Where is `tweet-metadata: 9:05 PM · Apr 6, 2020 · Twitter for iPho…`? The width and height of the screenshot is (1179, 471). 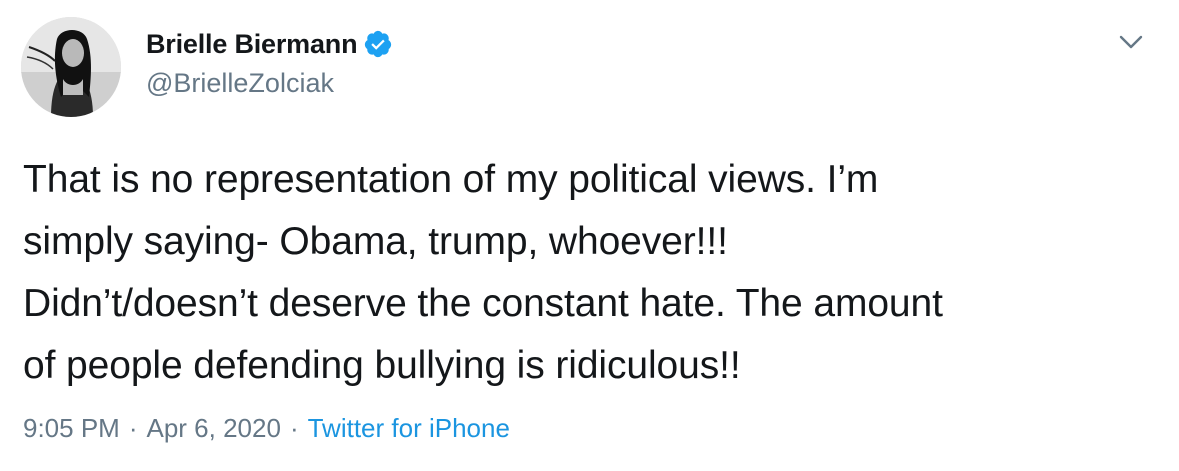 tweet-metadata: 9:05 PM · Apr 6, 2020 · Twitter for iPho… is located at coordinates (266, 428).